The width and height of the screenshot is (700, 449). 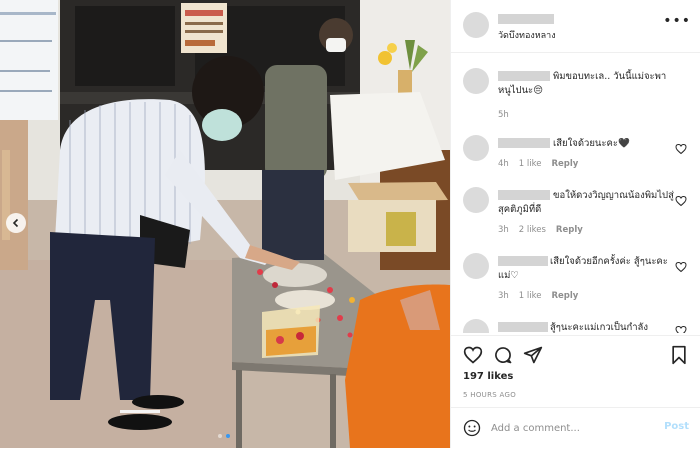 I want to click on comment-text: สู้ๆนะคะแม่เกวเป็นกำลัง, so click(x=599, y=327).